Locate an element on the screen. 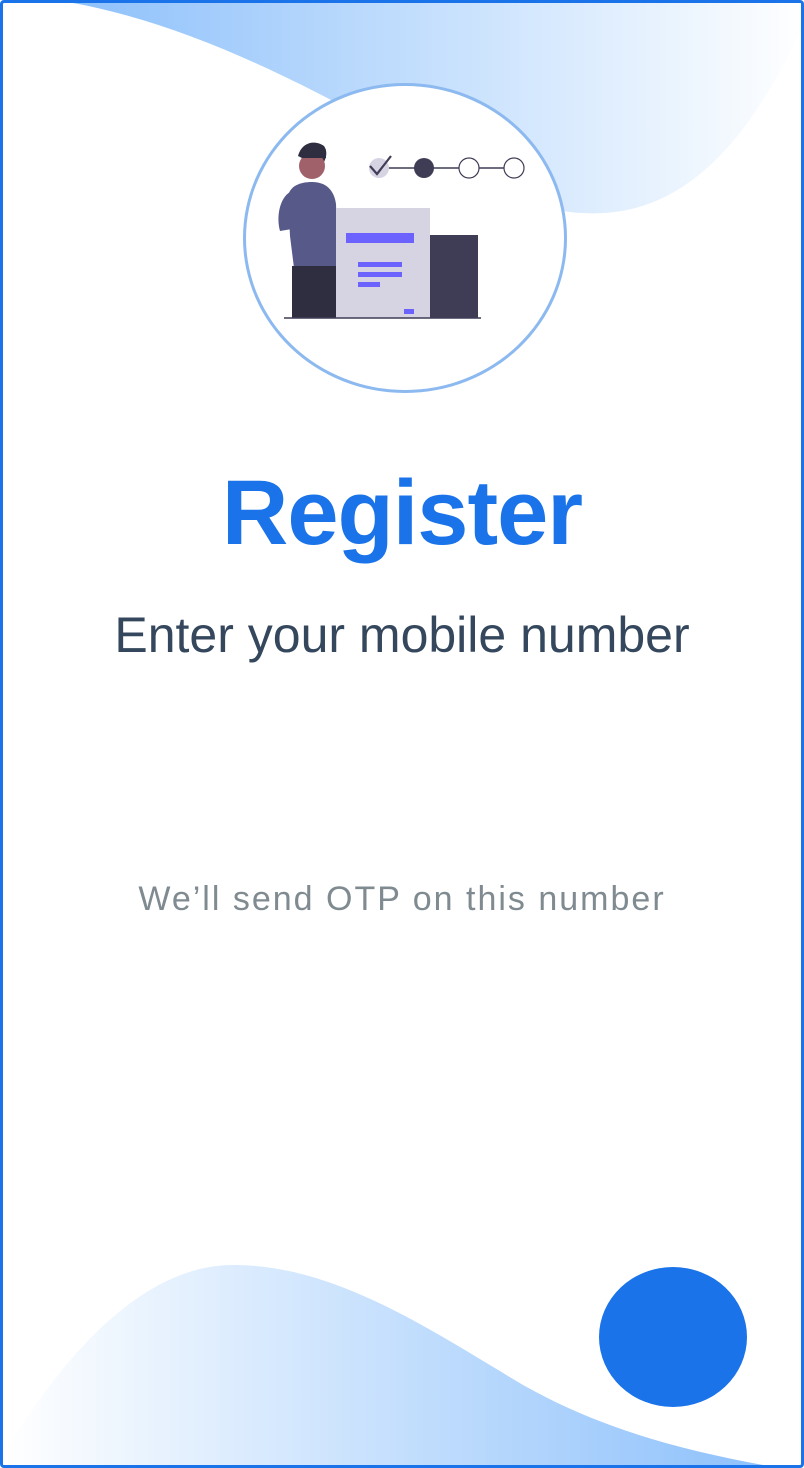 The height and width of the screenshot is (1468, 804). progress-stepper is located at coordinates (447, 167).